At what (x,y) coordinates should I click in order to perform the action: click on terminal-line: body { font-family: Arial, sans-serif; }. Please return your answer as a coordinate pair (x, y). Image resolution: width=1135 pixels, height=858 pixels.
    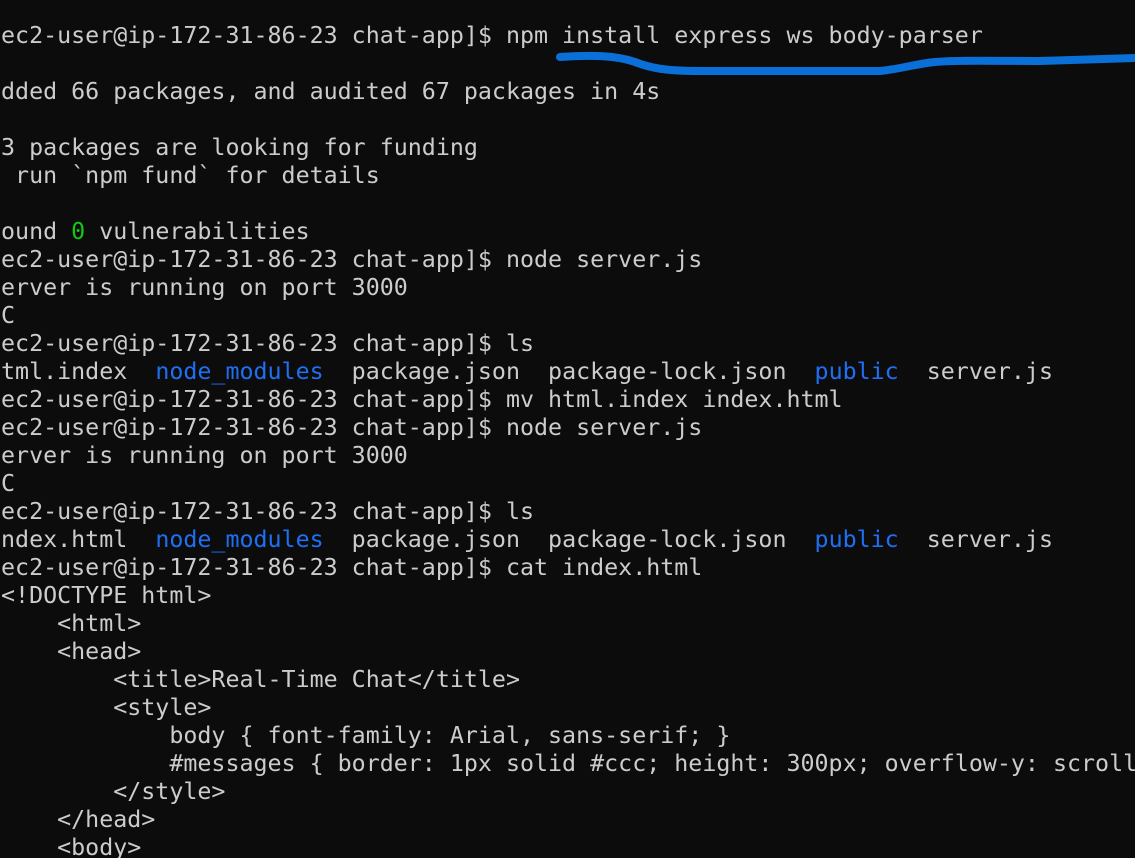
    Looking at the image, I should click on (567, 736).